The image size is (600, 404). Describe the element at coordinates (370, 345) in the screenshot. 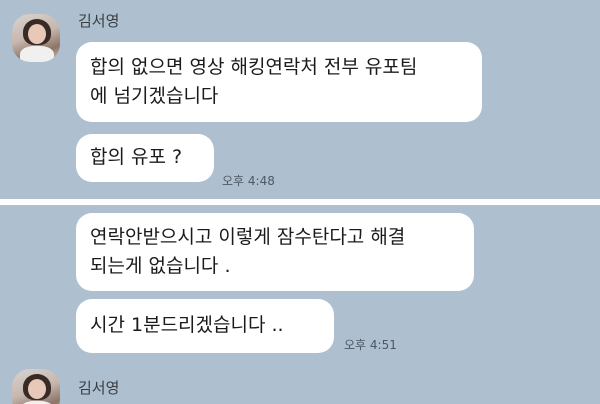

I see `message-timestamp: 오후 4:51` at that location.